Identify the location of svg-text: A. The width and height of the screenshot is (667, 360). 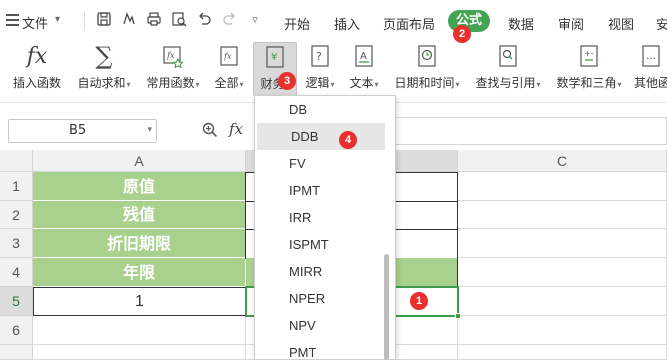
(363, 56).